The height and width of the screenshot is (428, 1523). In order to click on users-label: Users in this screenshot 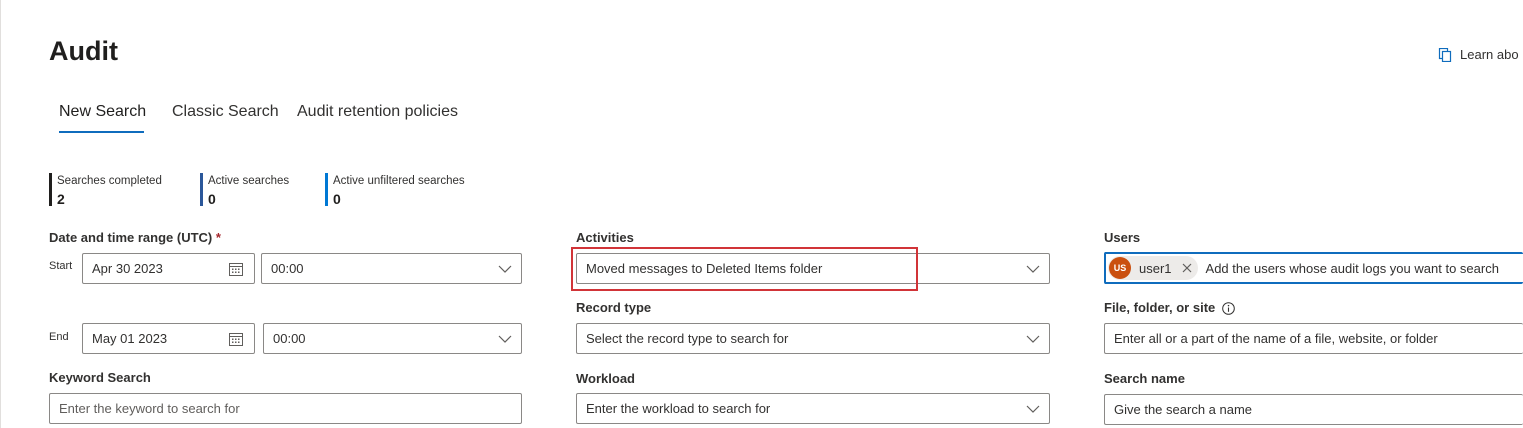, I will do `click(1122, 237)`.